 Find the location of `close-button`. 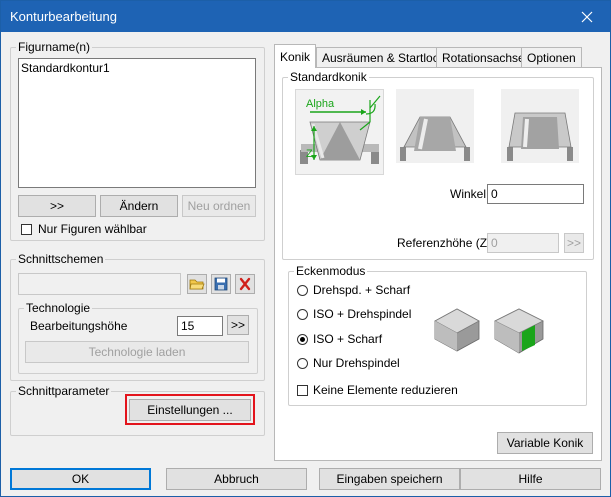

close-button is located at coordinates (587, 16).